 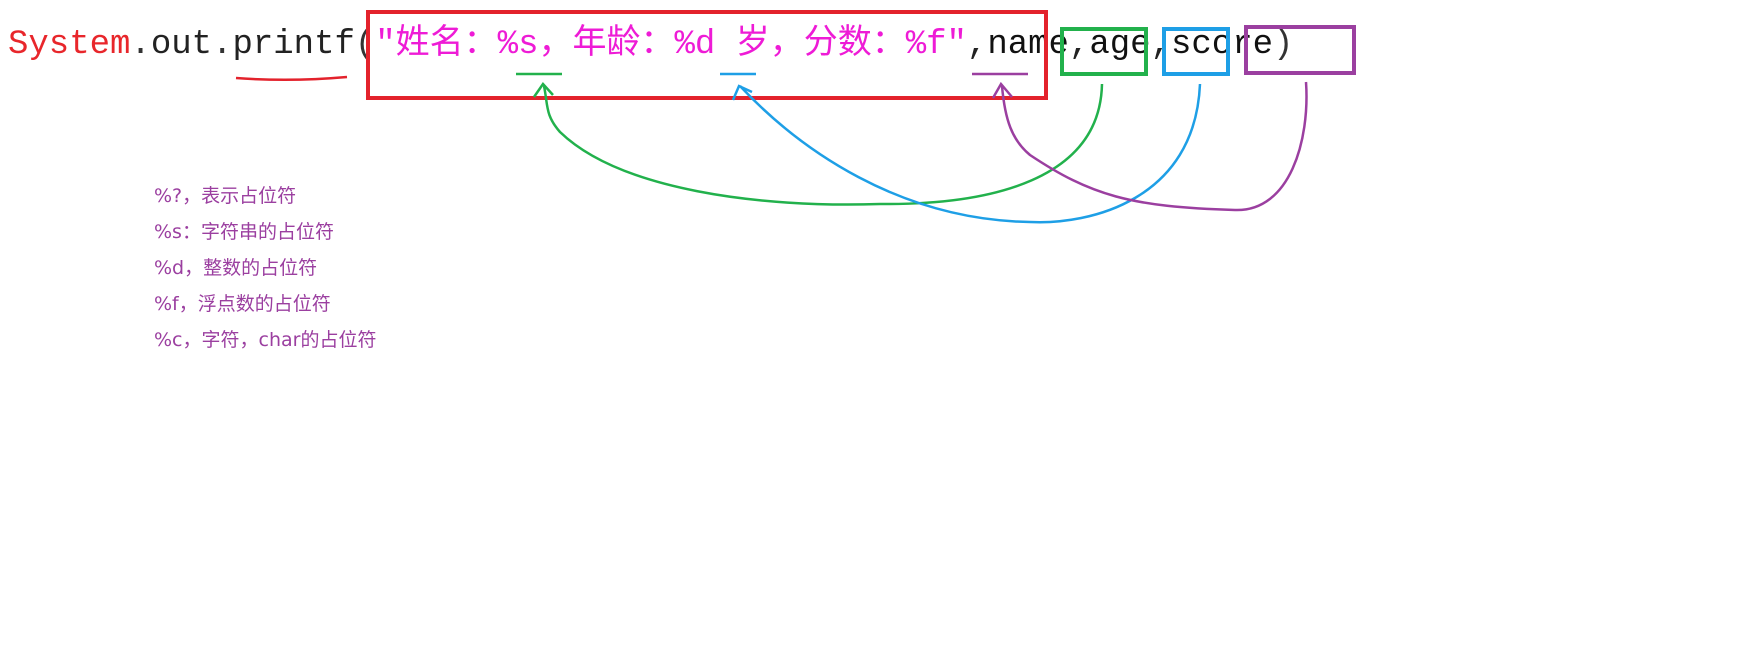 I want to click on score-to-percent-f-arrow, so click(x=1154, y=146).